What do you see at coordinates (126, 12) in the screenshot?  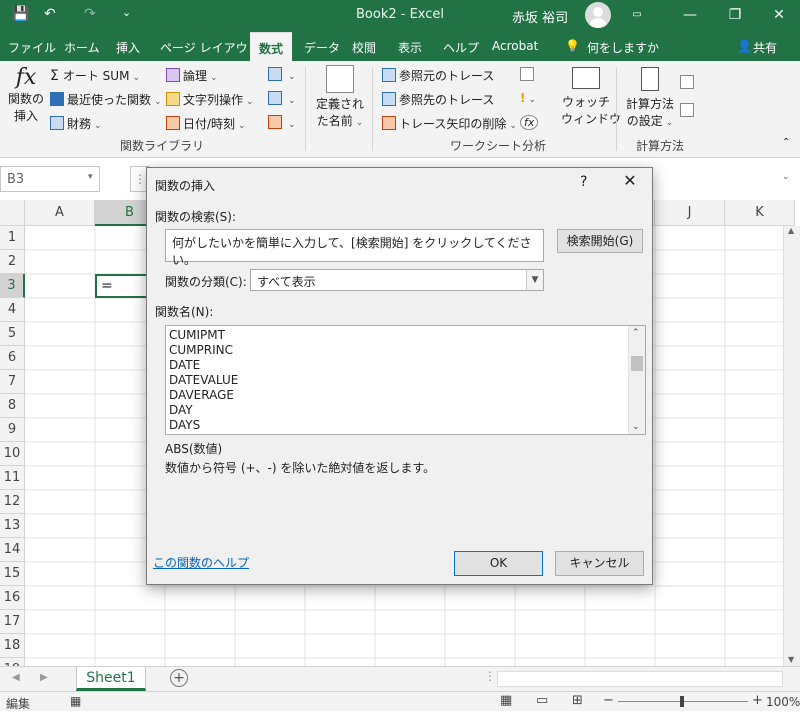 I see `customize-qat-icon: ⌄` at bounding box center [126, 12].